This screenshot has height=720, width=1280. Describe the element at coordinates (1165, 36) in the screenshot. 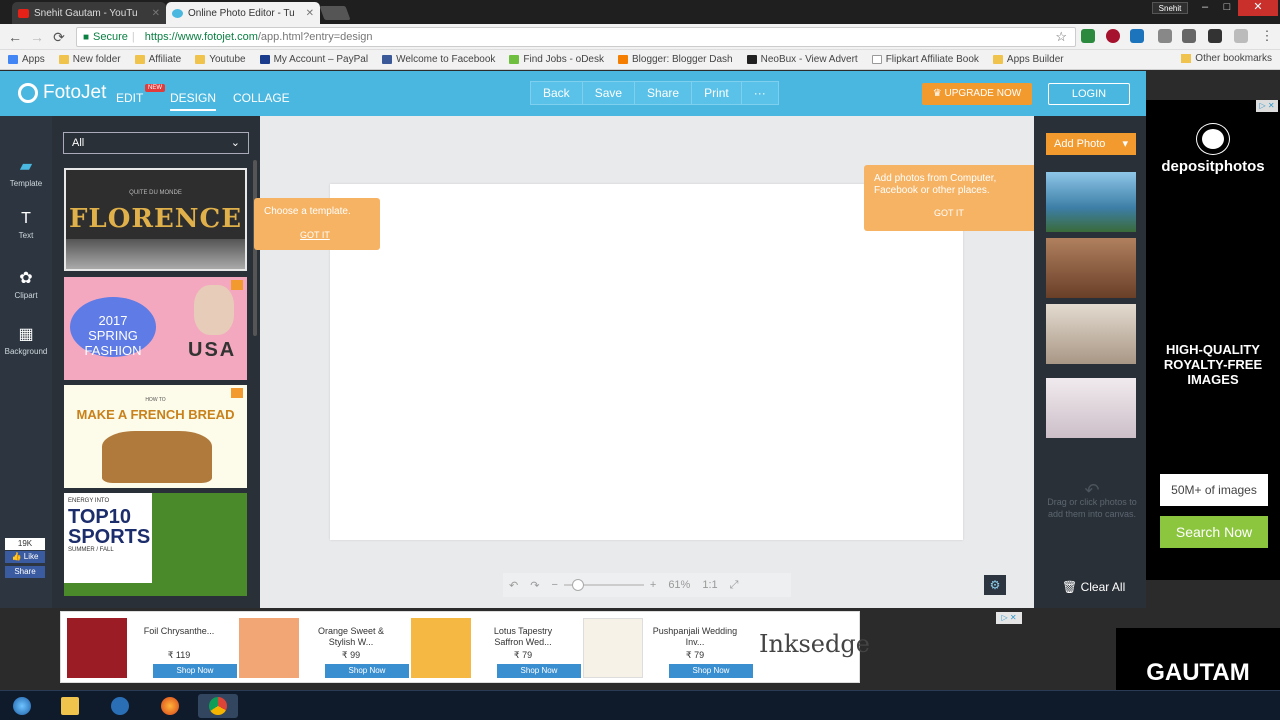

I see `extension-gray-icon` at that location.